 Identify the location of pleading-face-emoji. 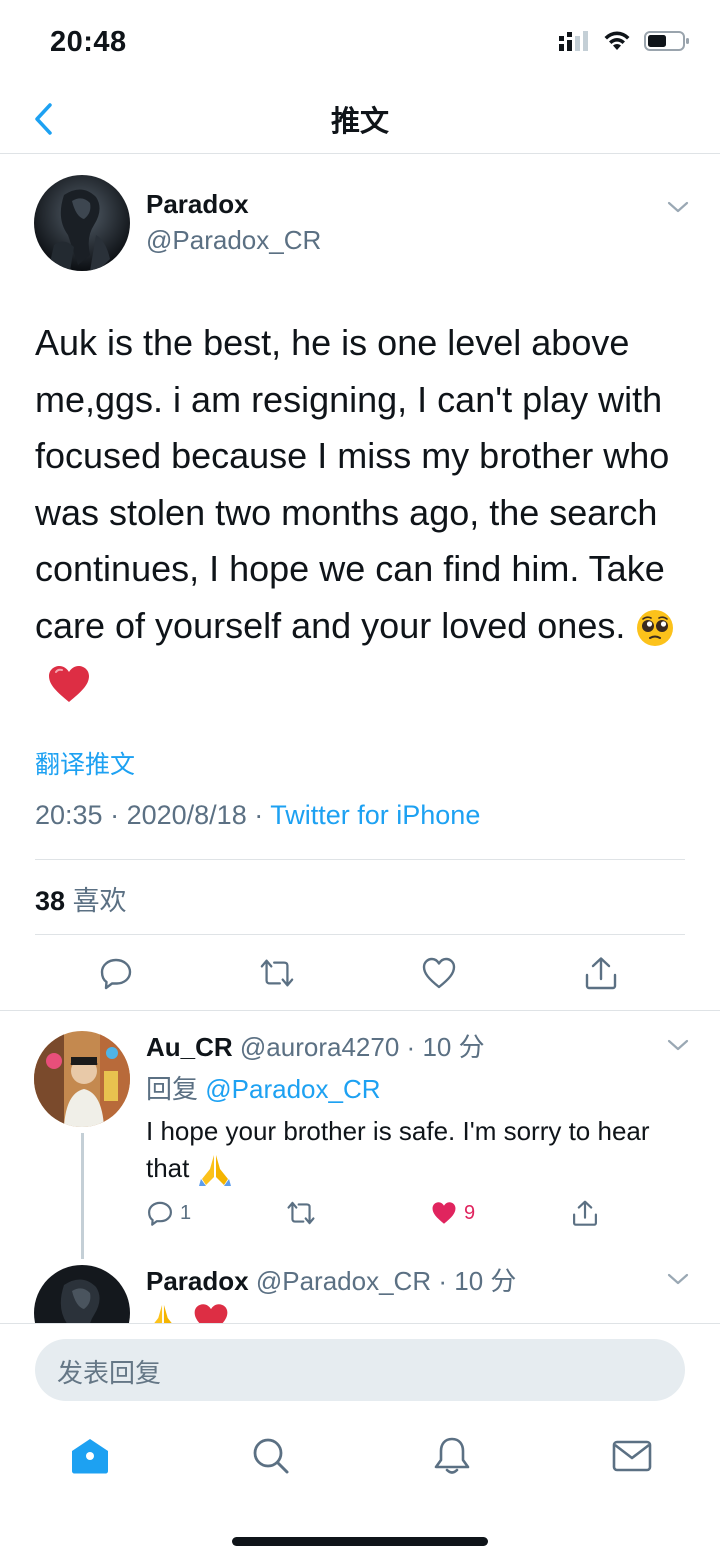
(655, 627).